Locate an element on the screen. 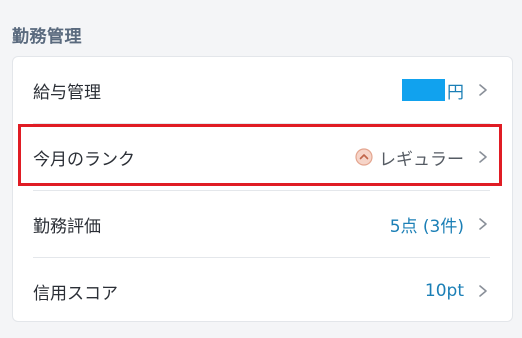 The width and height of the screenshot is (522, 338). redacted-amount is located at coordinates (423, 90).